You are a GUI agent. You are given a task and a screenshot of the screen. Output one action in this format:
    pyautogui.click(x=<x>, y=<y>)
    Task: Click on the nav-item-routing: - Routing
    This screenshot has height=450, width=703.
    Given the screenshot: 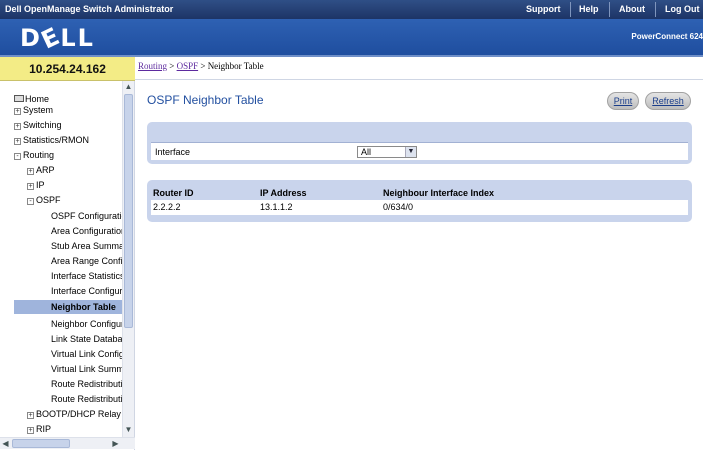 What is the action you would take?
    pyautogui.click(x=34, y=155)
    